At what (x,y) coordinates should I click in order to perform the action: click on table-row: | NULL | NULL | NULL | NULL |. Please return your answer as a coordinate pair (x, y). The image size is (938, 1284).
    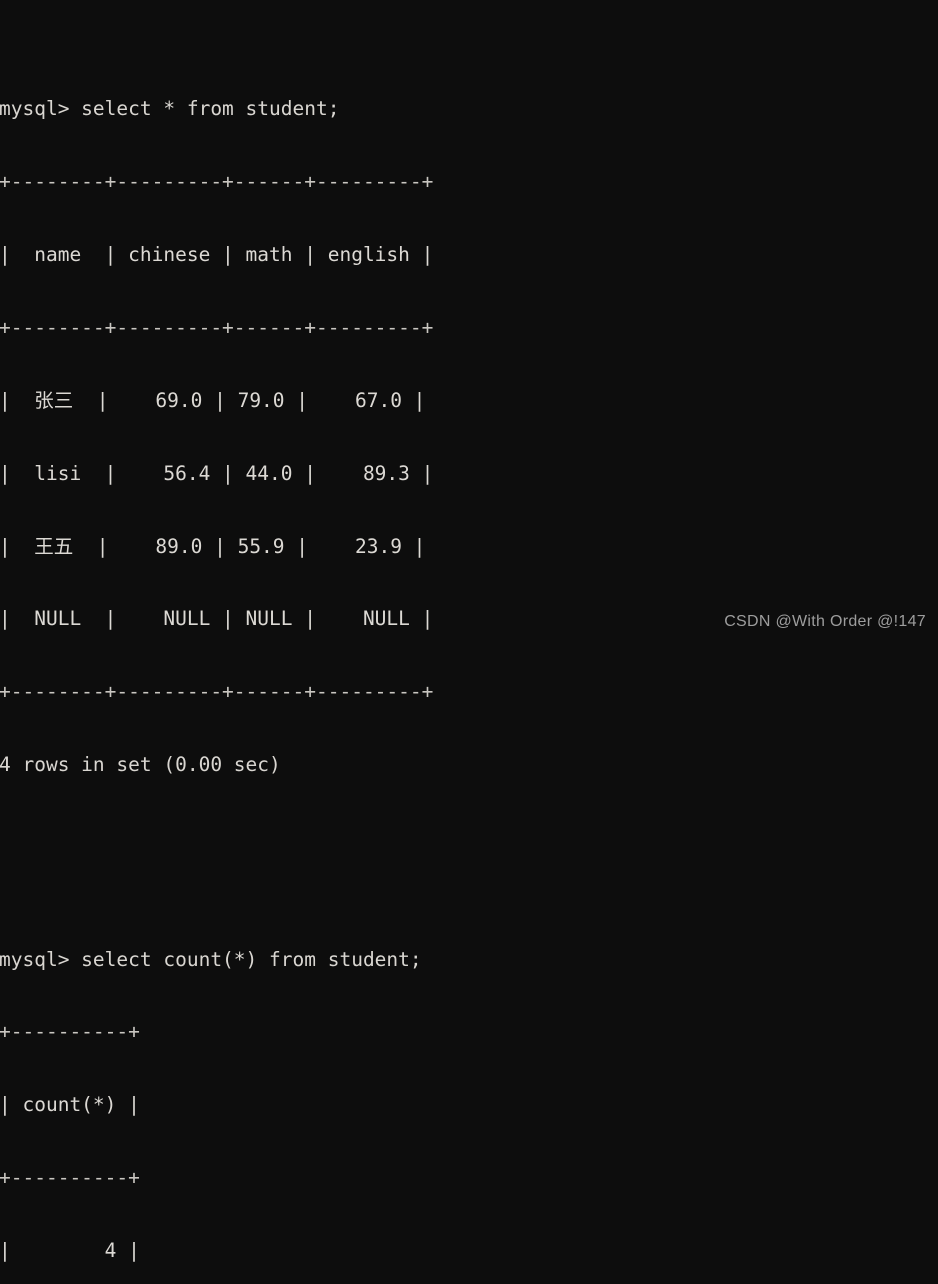
    Looking at the image, I should click on (217, 619).